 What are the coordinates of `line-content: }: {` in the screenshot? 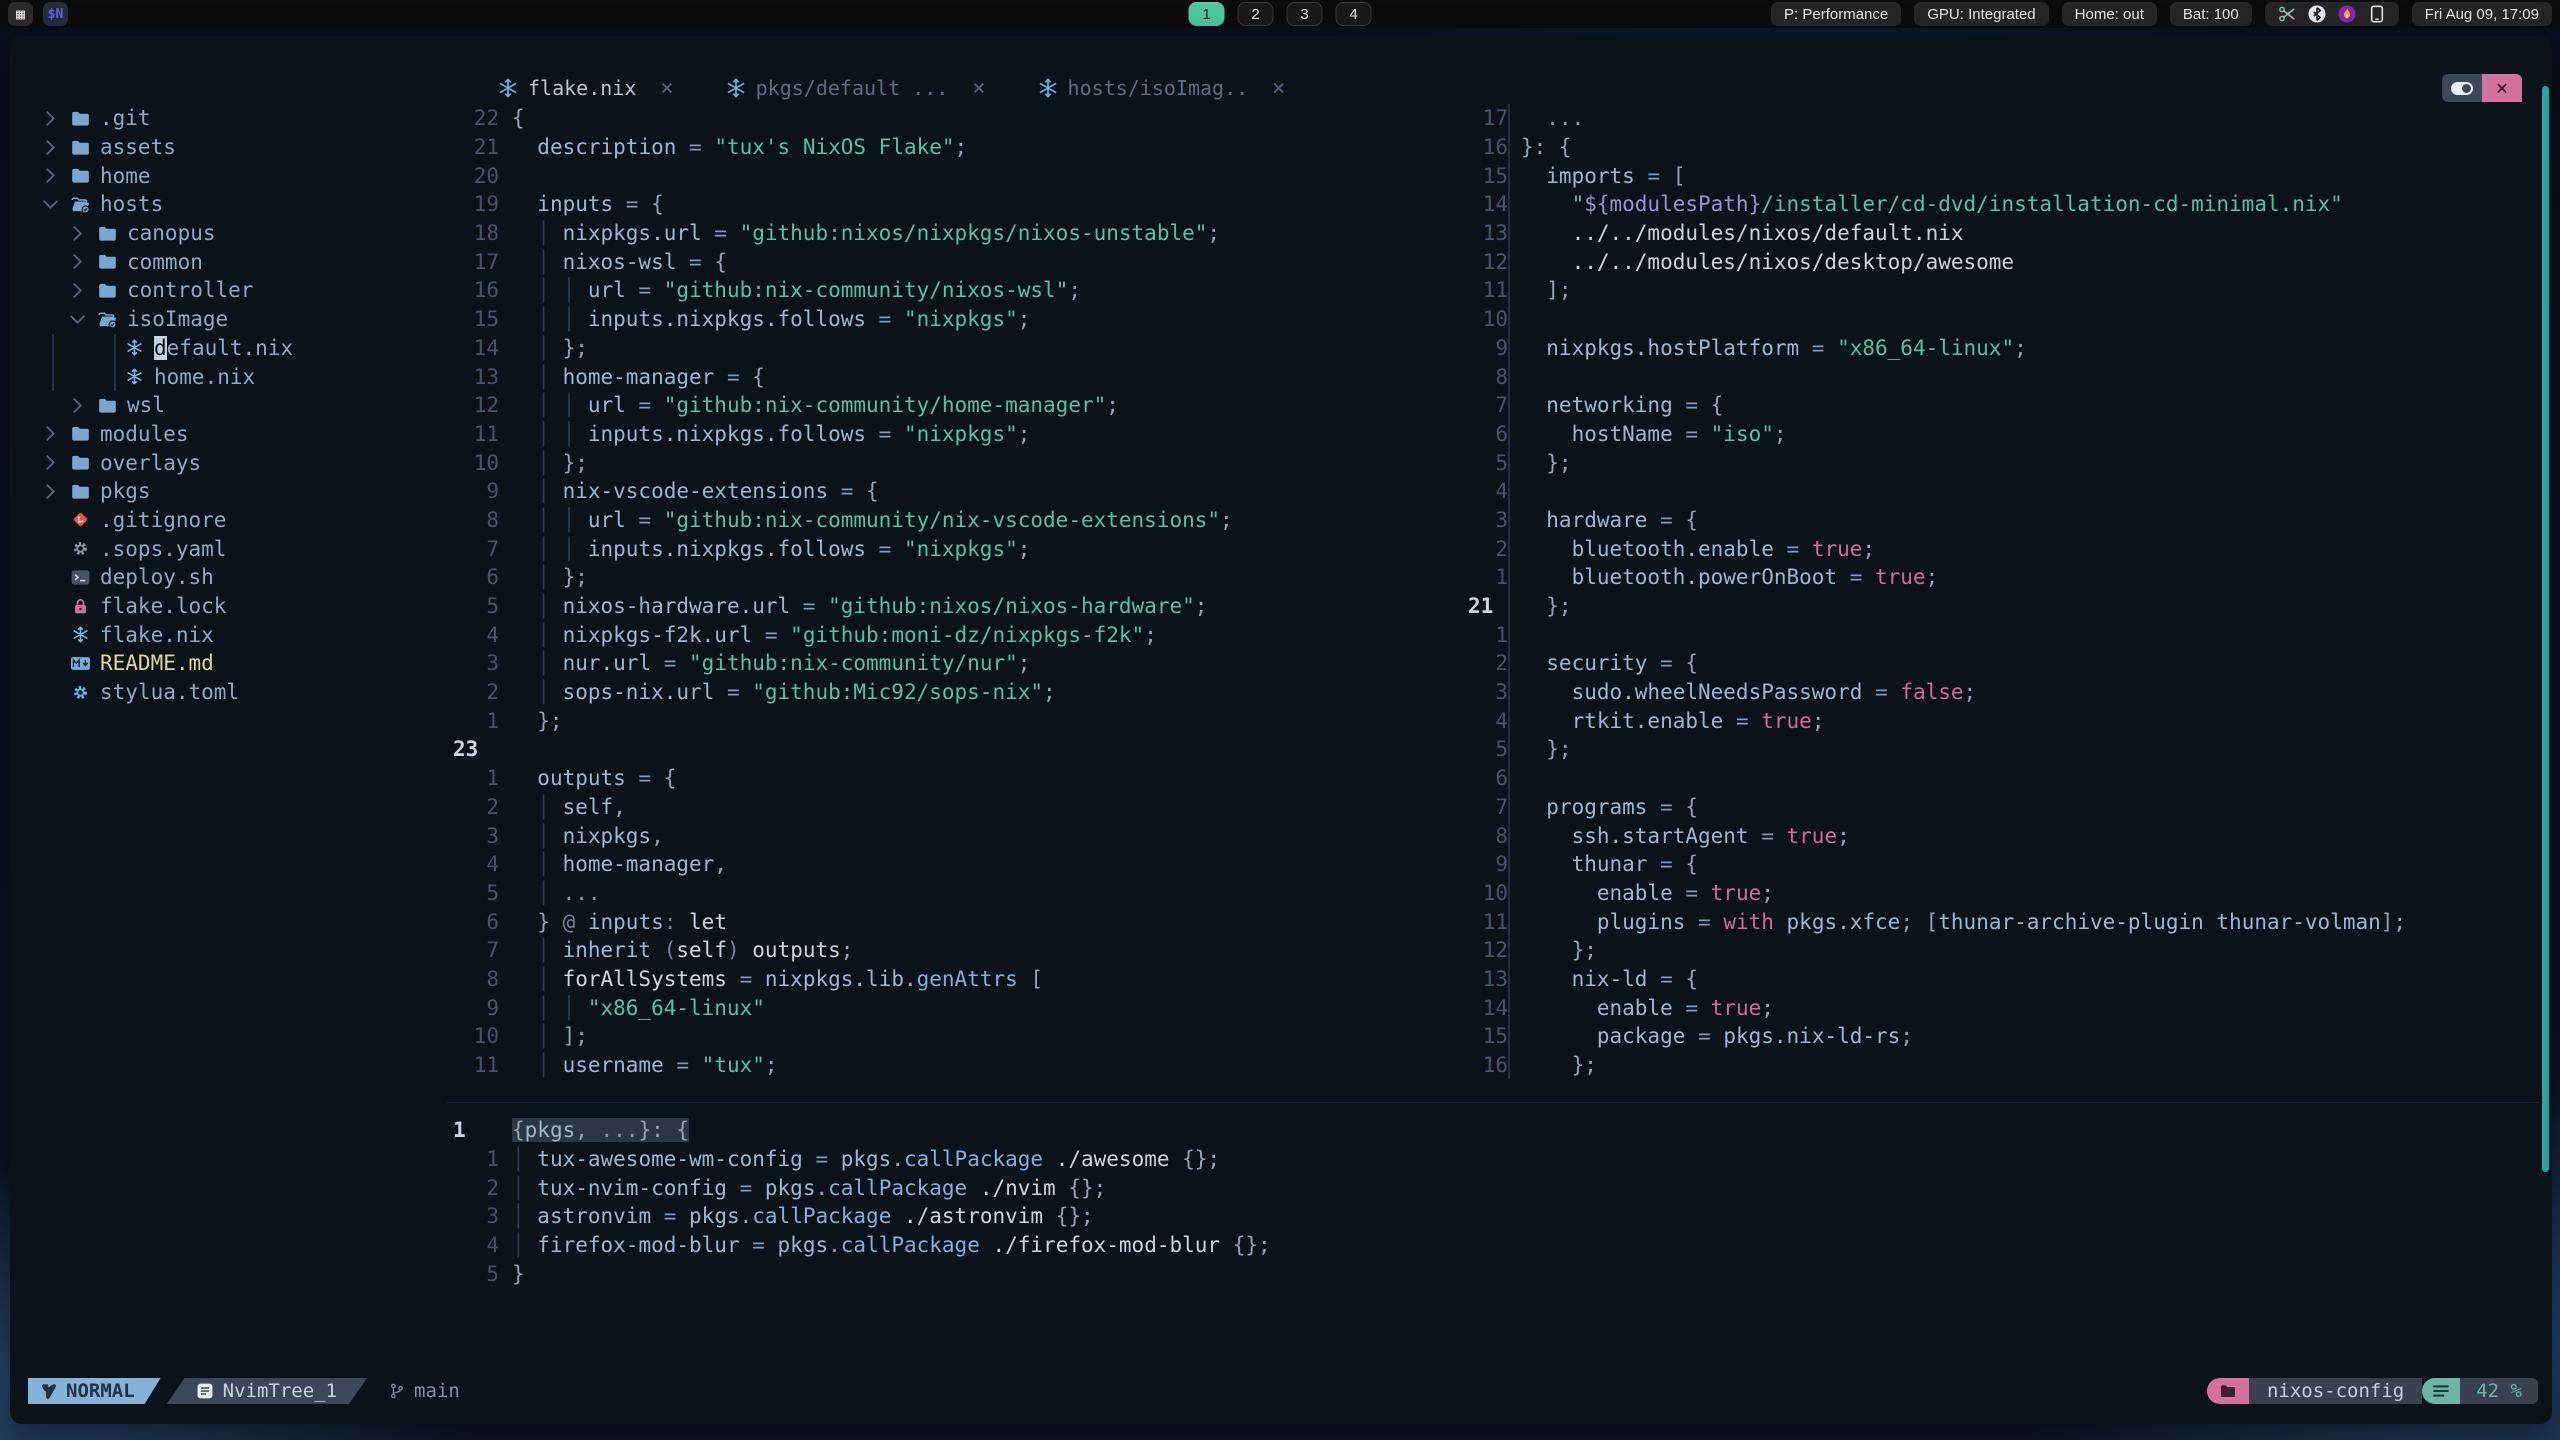 It's located at (1540, 147).